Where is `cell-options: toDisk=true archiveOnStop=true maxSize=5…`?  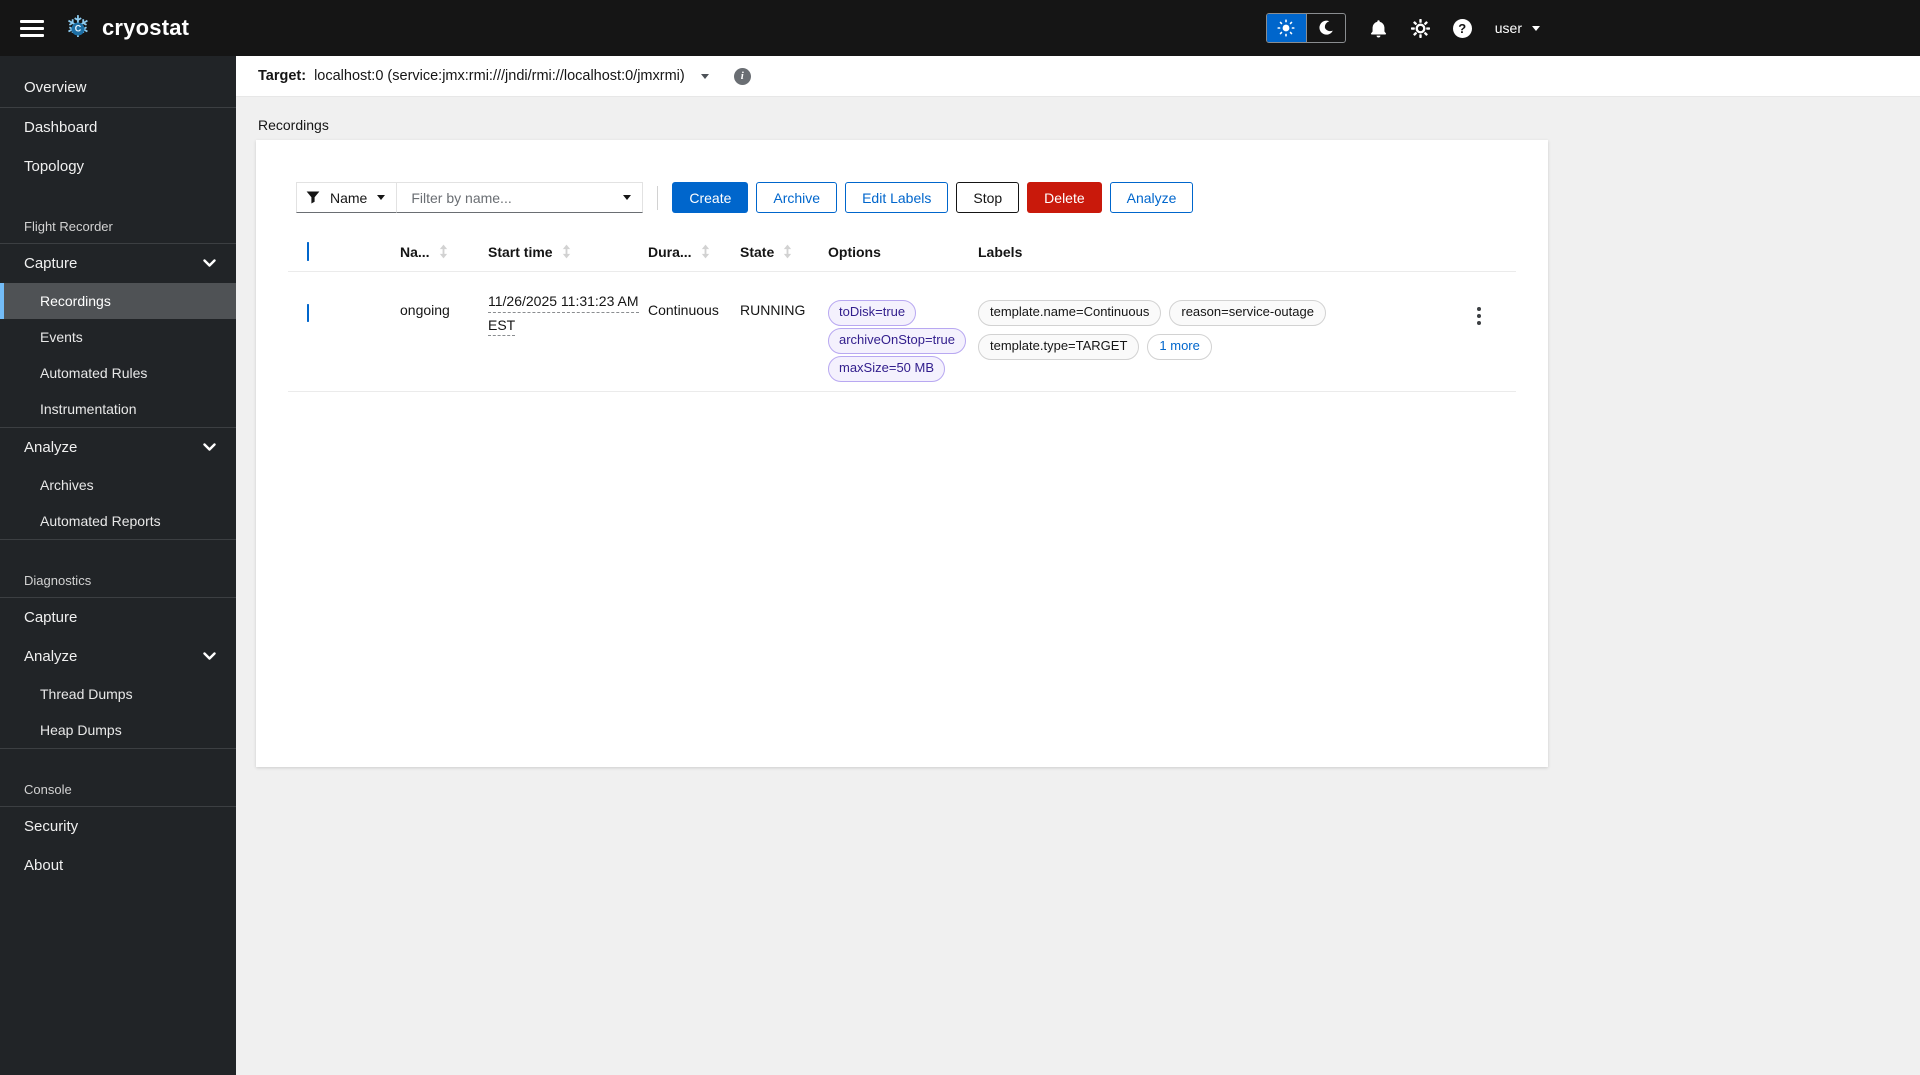
cell-options: toDisk=true archiveOnStop=true maxSize=5… is located at coordinates (903, 331).